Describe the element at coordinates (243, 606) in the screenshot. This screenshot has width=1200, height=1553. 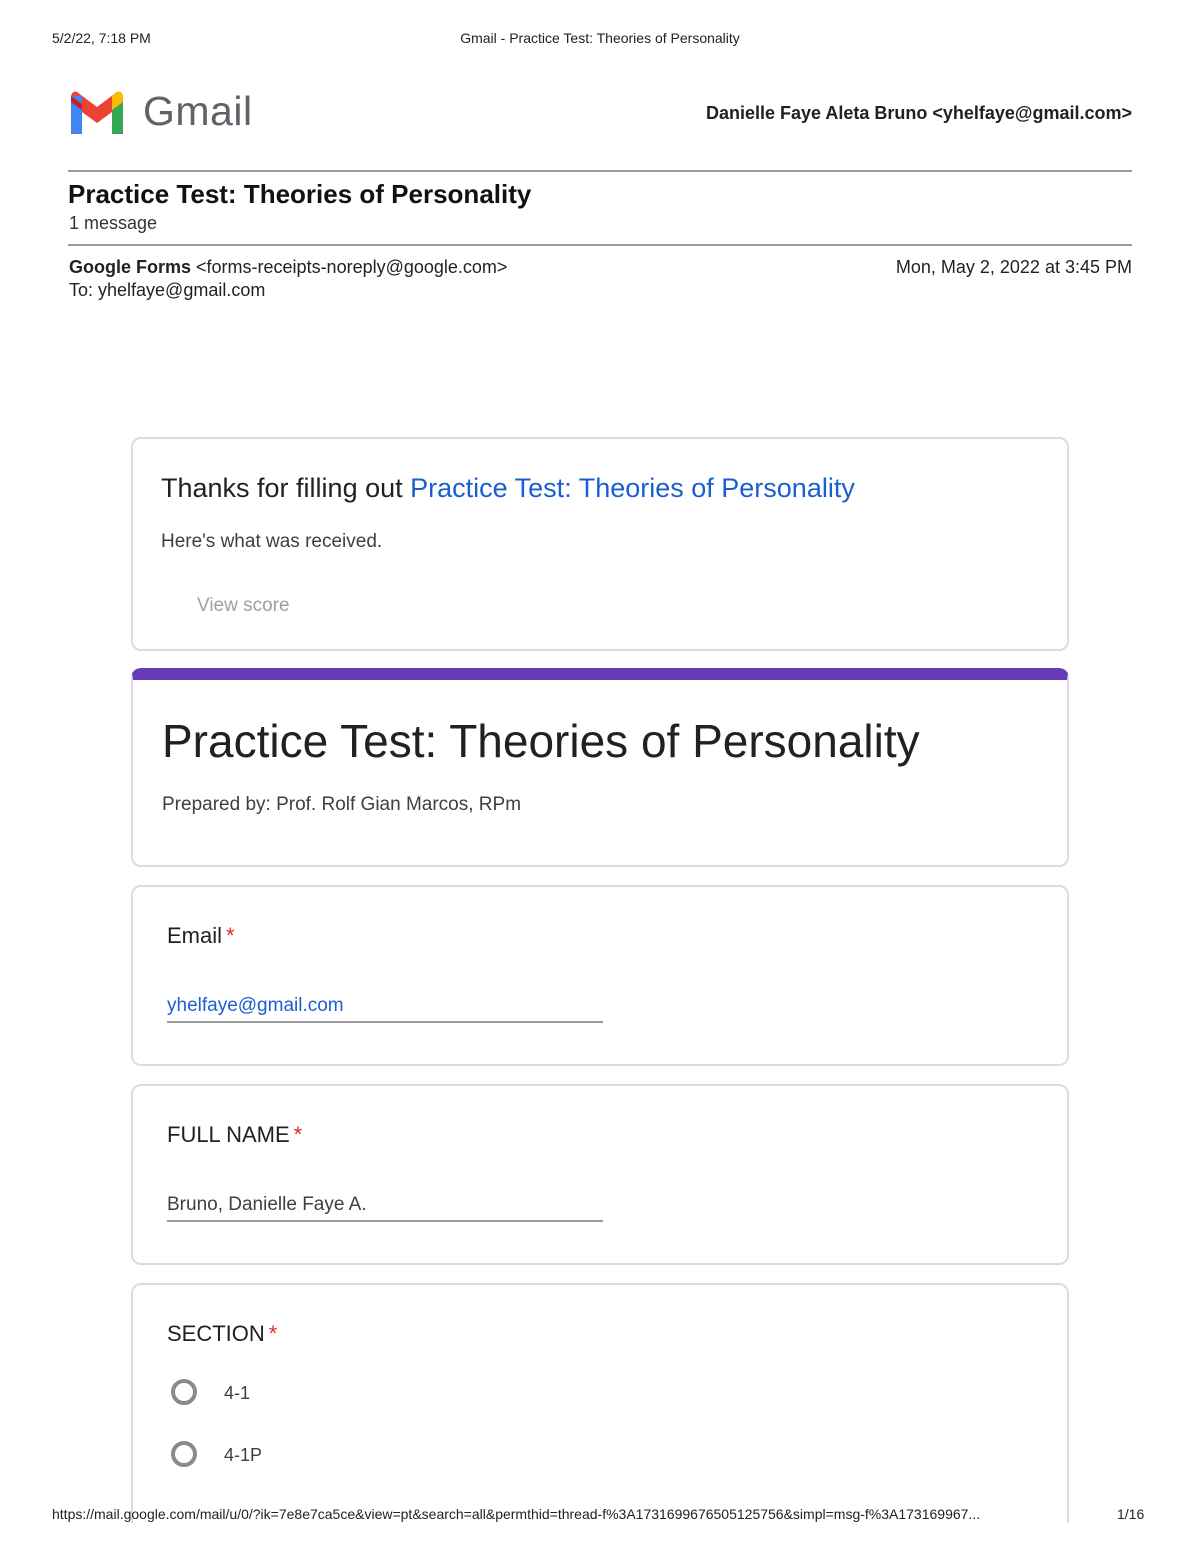
I see `view-score-button: View score` at that location.